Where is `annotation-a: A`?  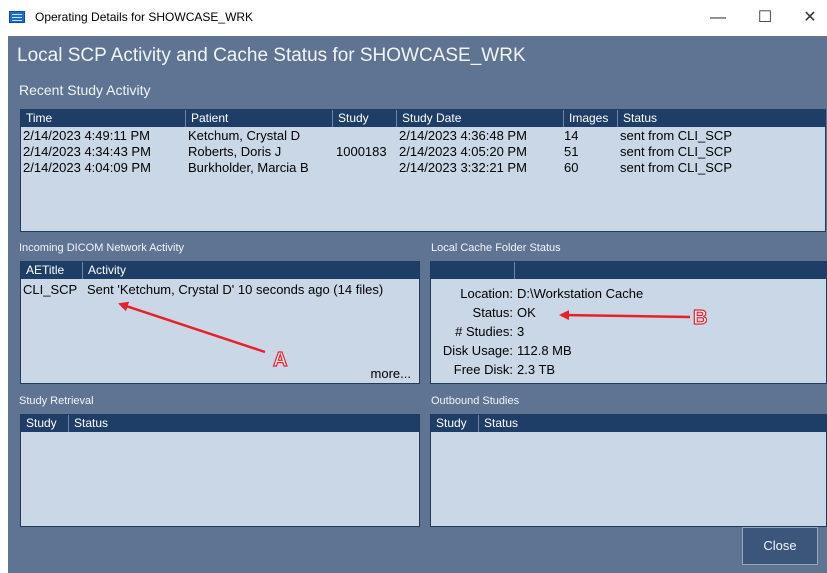
annotation-a: A is located at coordinates (280, 360).